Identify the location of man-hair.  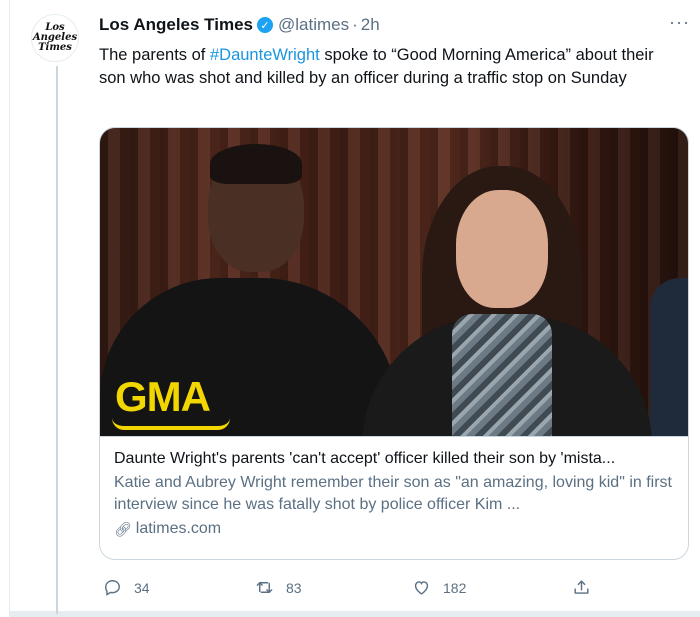
(256, 164).